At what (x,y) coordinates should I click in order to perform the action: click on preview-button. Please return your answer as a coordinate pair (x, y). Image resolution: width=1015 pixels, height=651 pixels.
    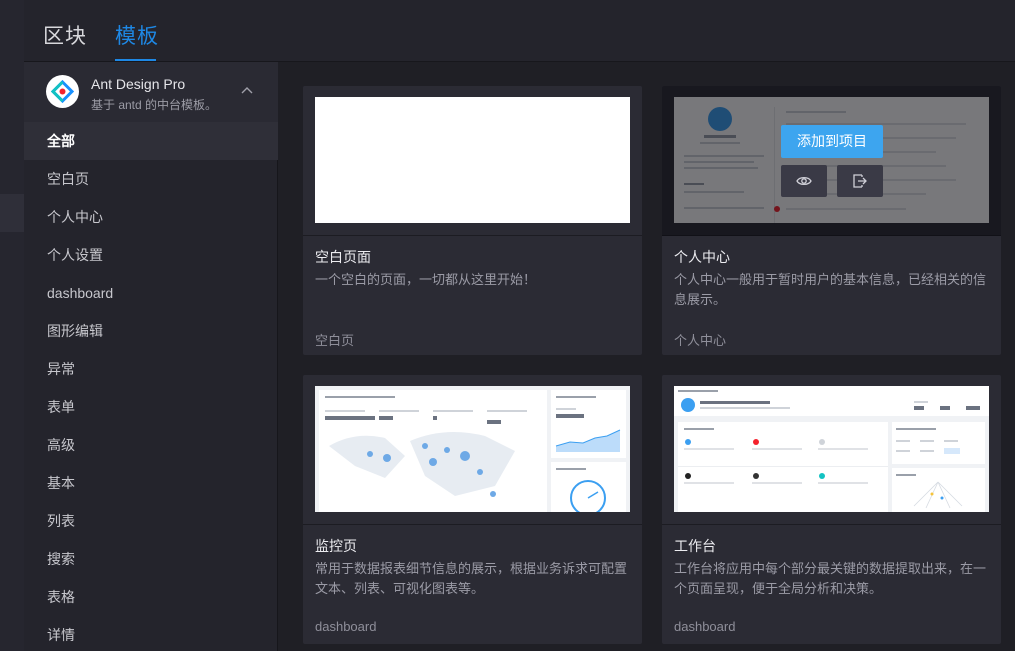
    Looking at the image, I should click on (804, 181).